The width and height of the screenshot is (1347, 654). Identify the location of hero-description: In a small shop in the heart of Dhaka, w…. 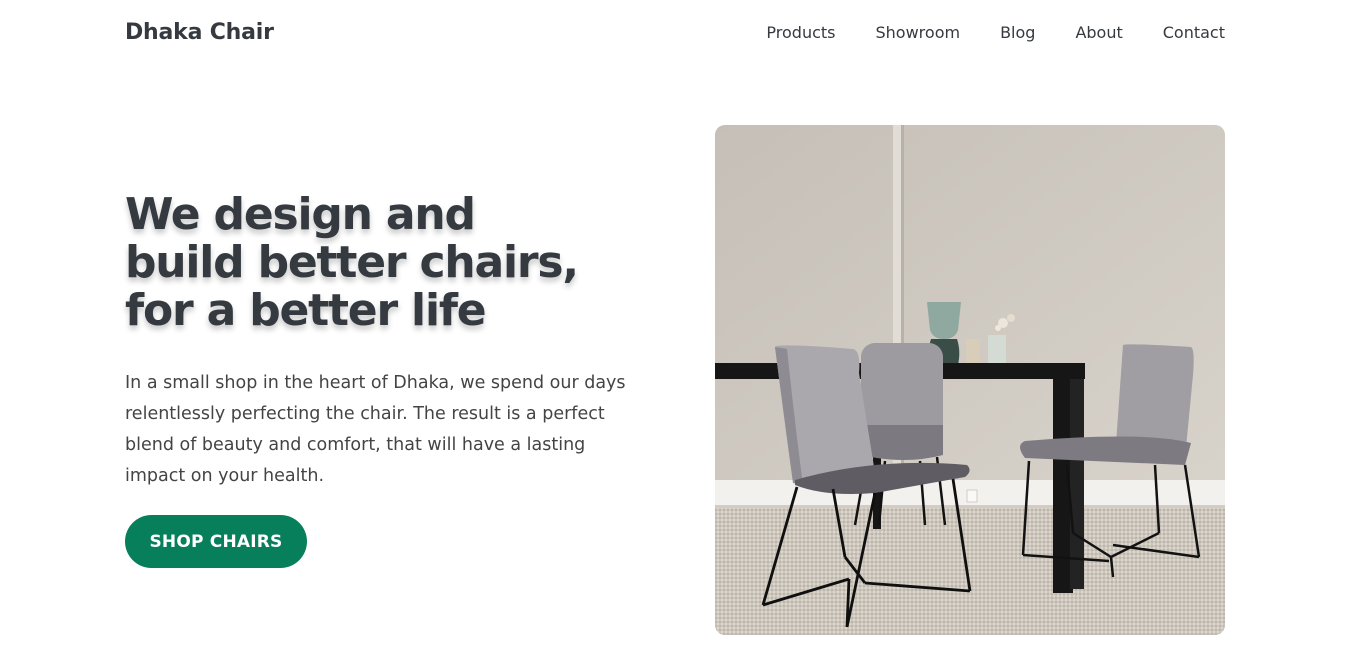
(375, 429).